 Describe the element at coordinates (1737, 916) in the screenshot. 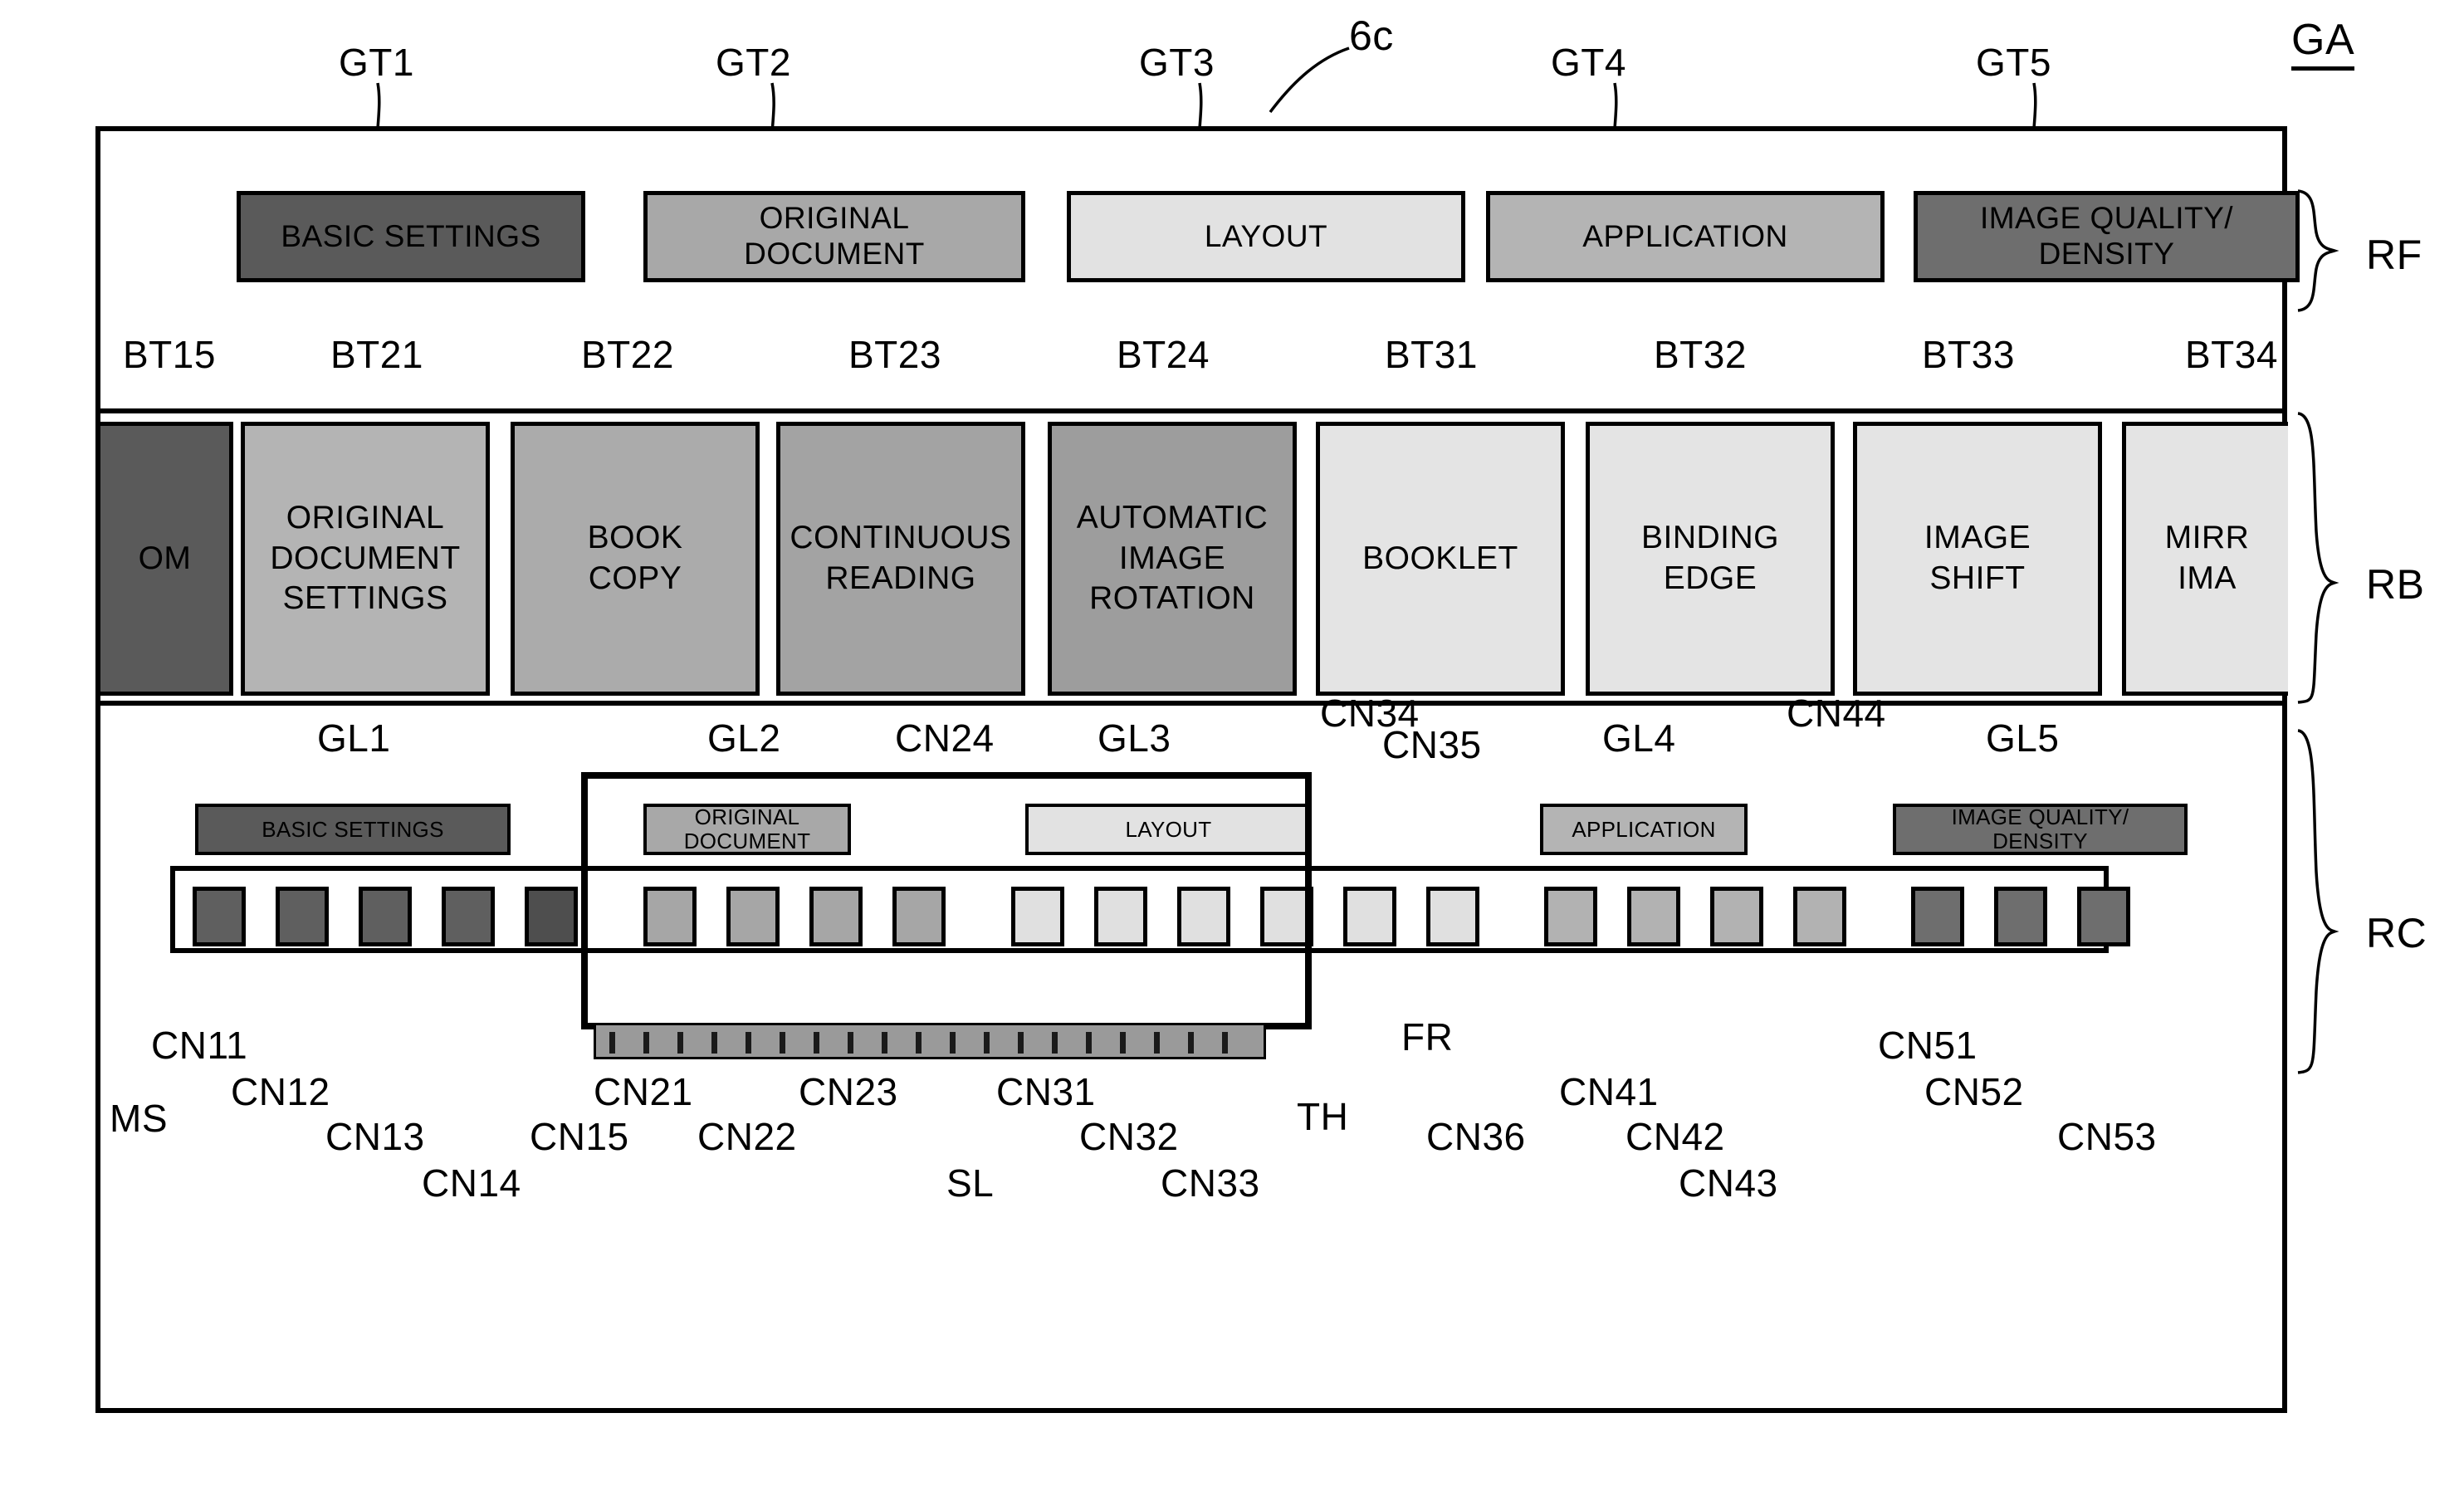

I see `minimap-chip-cn43` at that location.